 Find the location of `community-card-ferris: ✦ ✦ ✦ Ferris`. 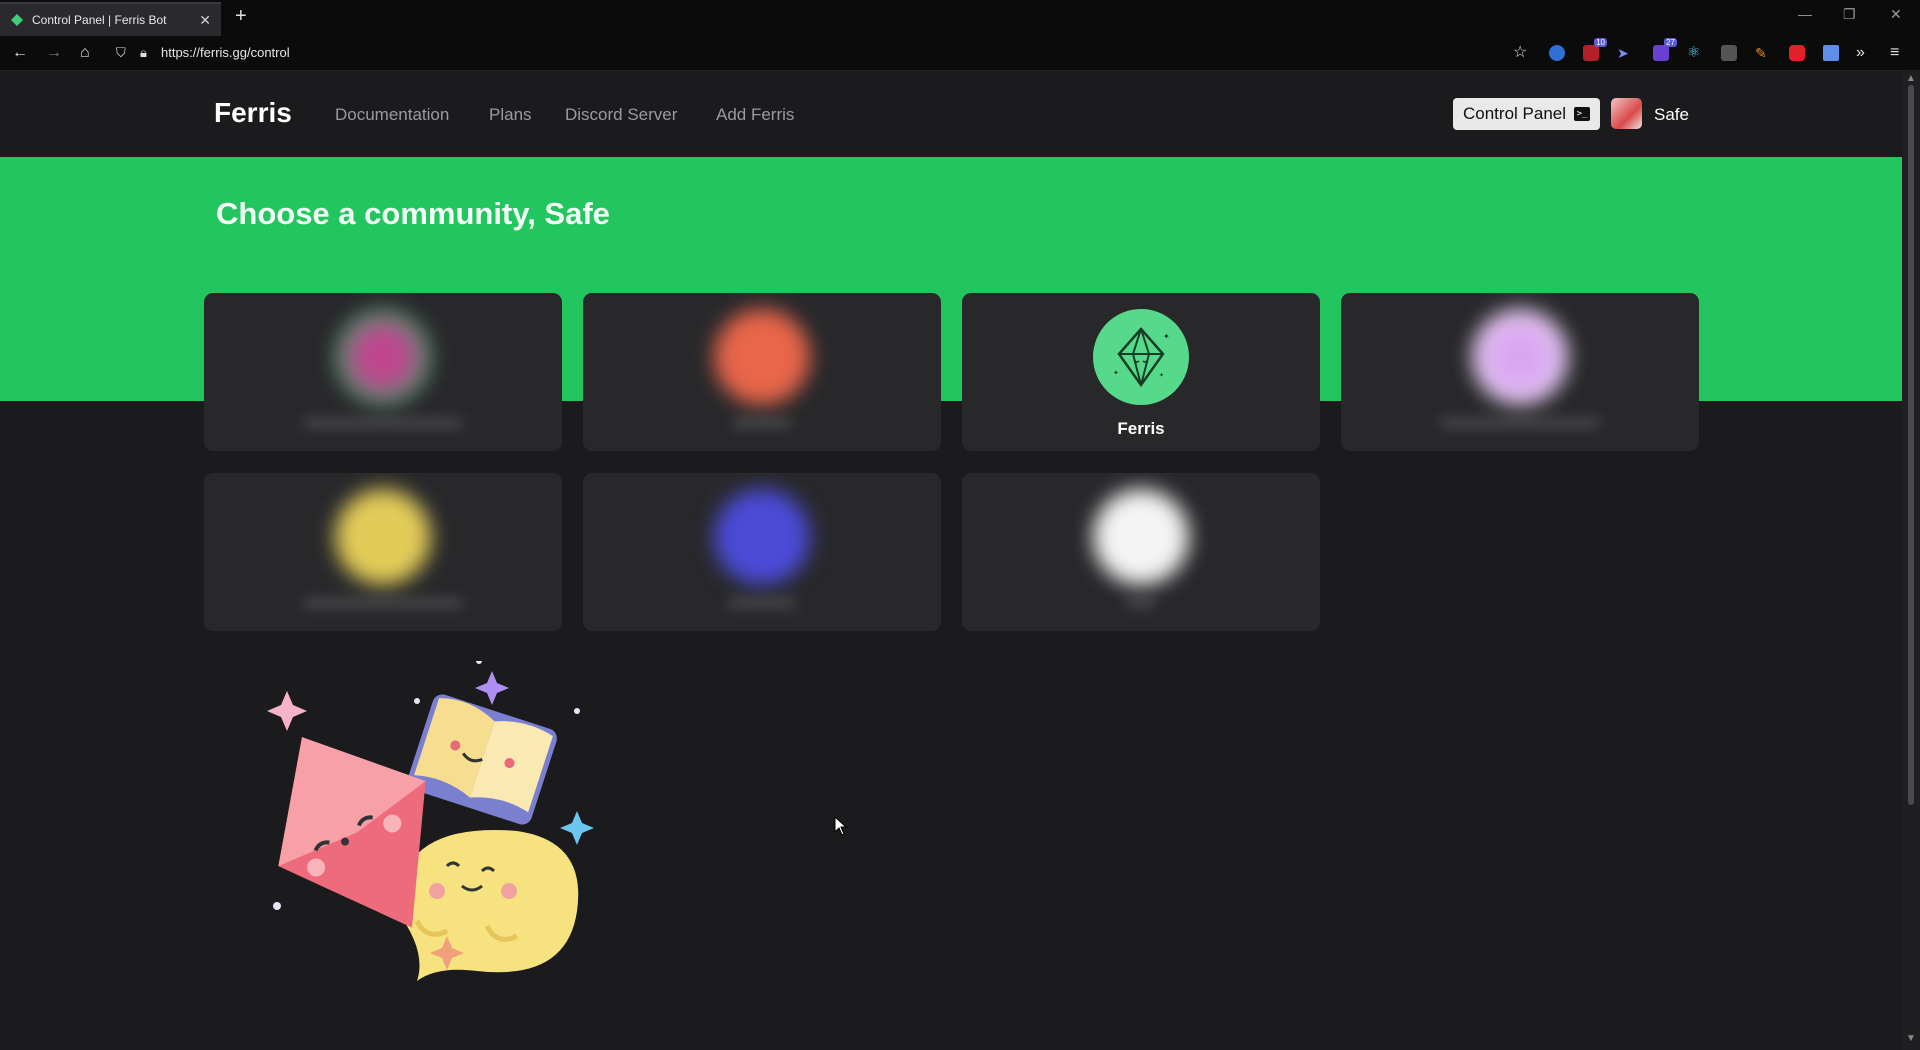

community-card-ferris: ✦ ✦ ✦ Ferris is located at coordinates (1141, 372).